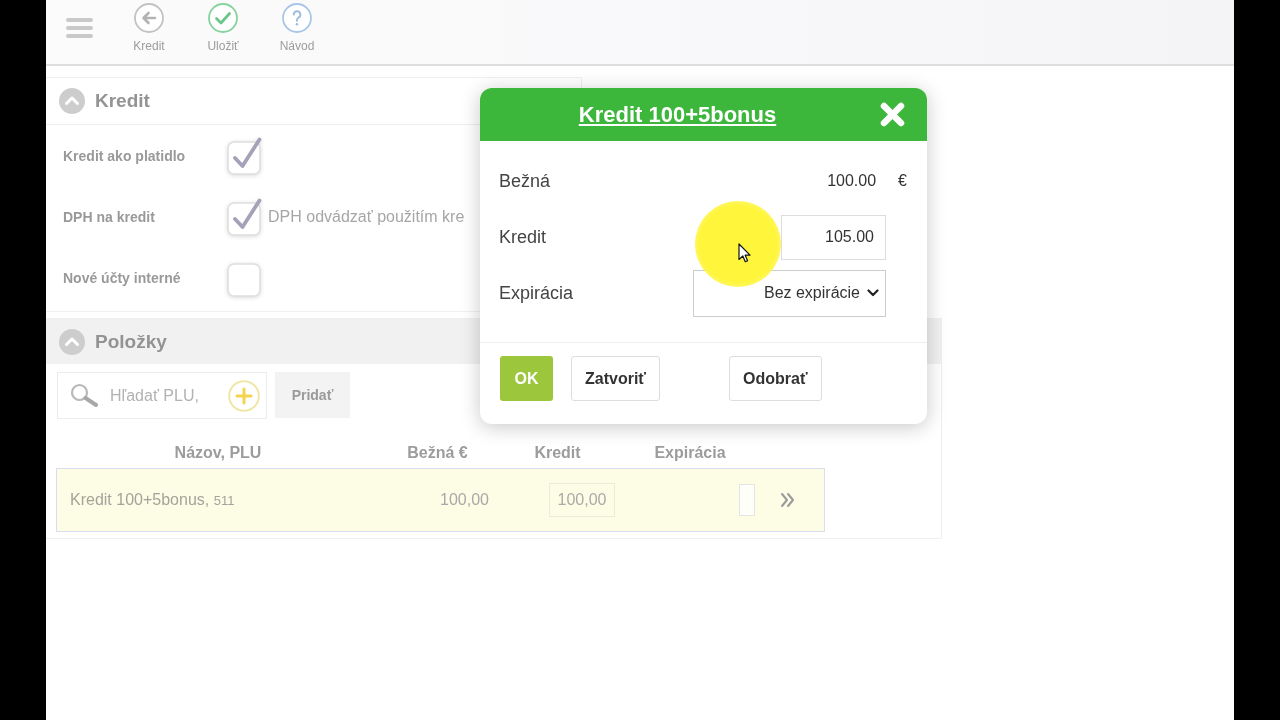 This screenshot has height=720, width=1280. I want to click on add-button: Pridať, so click(312, 395).